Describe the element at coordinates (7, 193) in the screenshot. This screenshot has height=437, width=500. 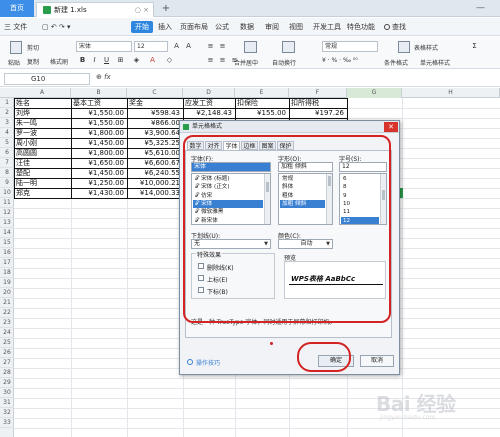
I see `row-header-10: 10` at that location.